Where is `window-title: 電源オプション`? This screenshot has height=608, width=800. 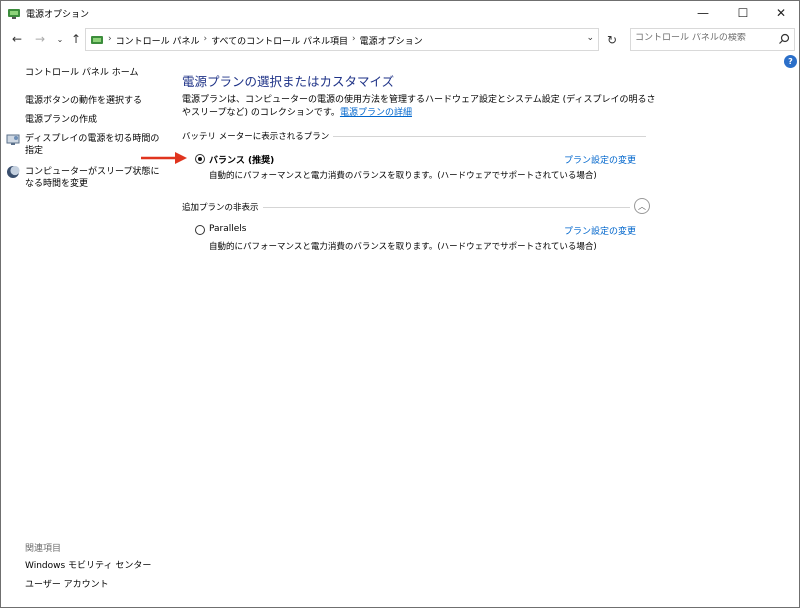
window-title: 電源オプション is located at coordinates (58, 15).